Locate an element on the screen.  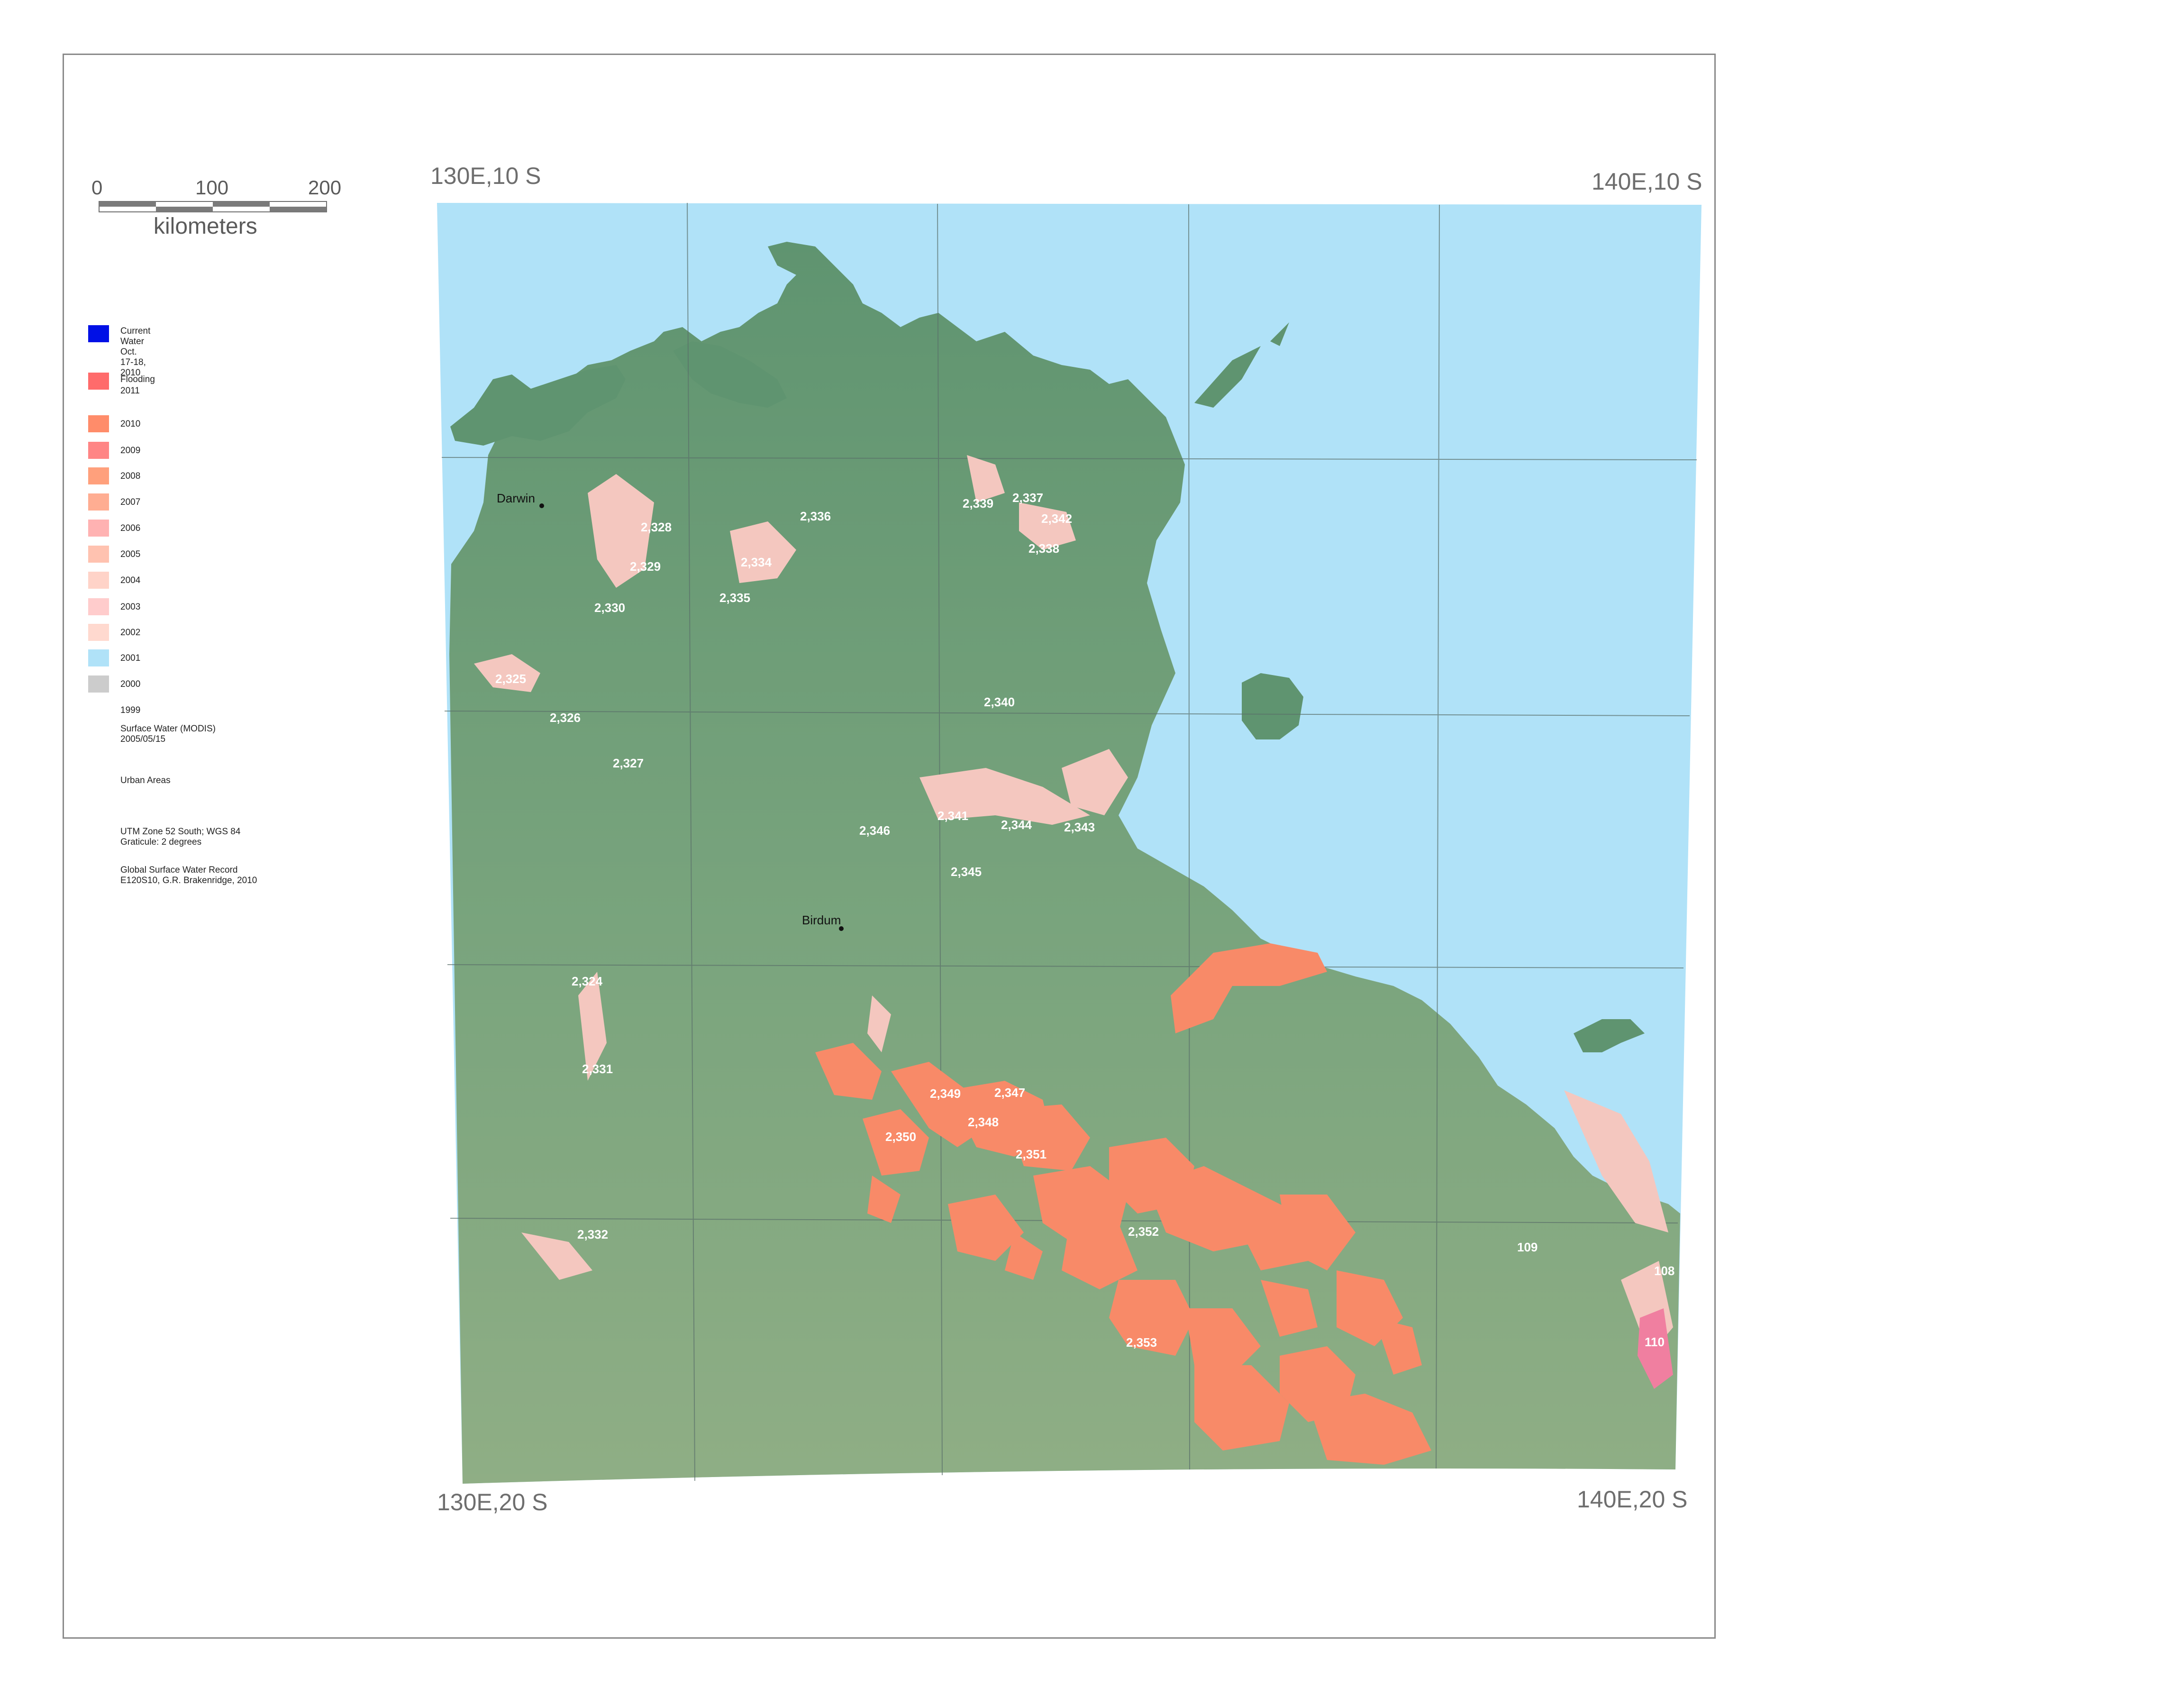
event-label: 2,332 is located at coordinates (593, 1234).